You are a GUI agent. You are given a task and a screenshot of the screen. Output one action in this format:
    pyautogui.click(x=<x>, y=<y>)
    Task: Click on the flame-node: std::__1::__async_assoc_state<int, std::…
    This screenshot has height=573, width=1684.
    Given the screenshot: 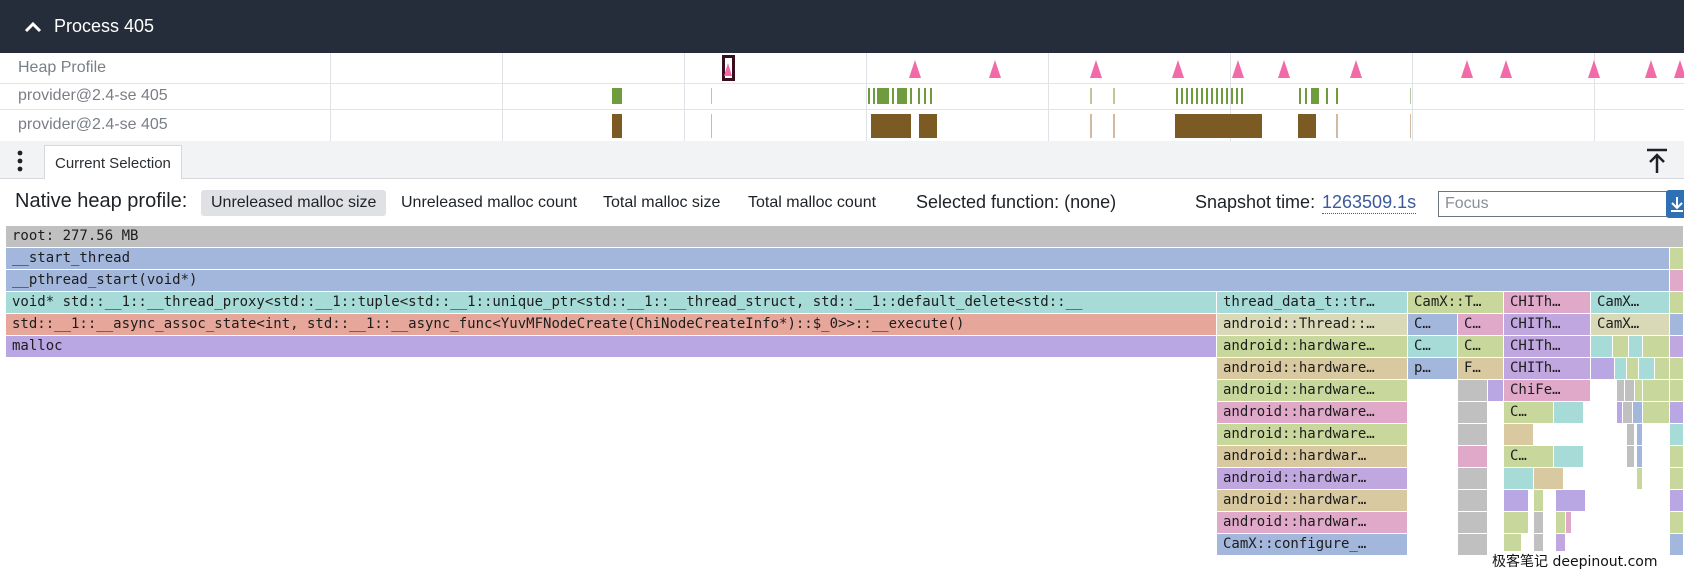 What is the action you would take?
    pyautogui.click(x=611, y=324)
    